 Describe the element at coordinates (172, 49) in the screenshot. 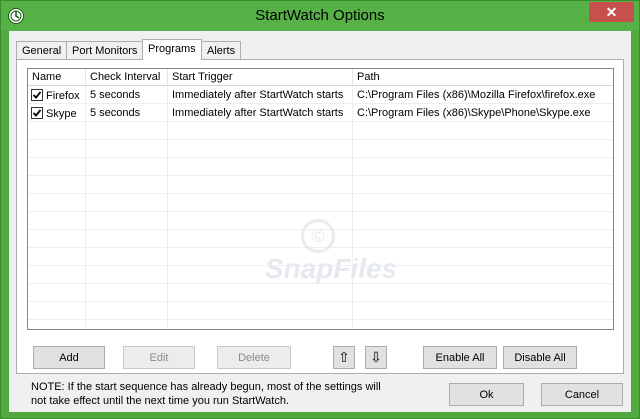

I see `tab-programs: Programs` at that location.